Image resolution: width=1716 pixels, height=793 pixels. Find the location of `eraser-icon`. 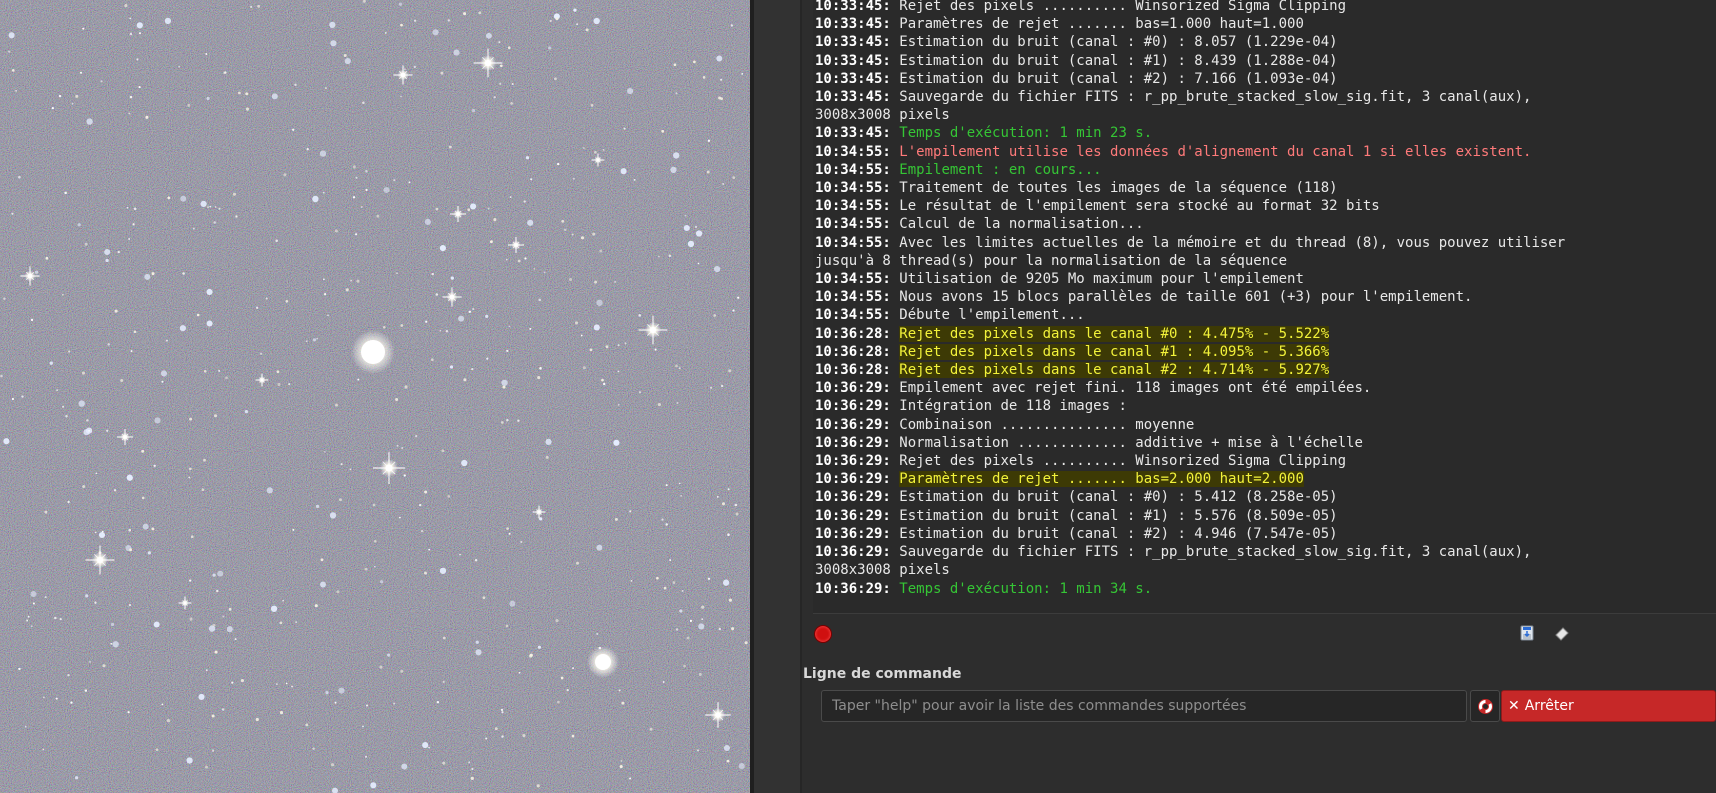

eraser-icon is located at coordinates (1562, 633).